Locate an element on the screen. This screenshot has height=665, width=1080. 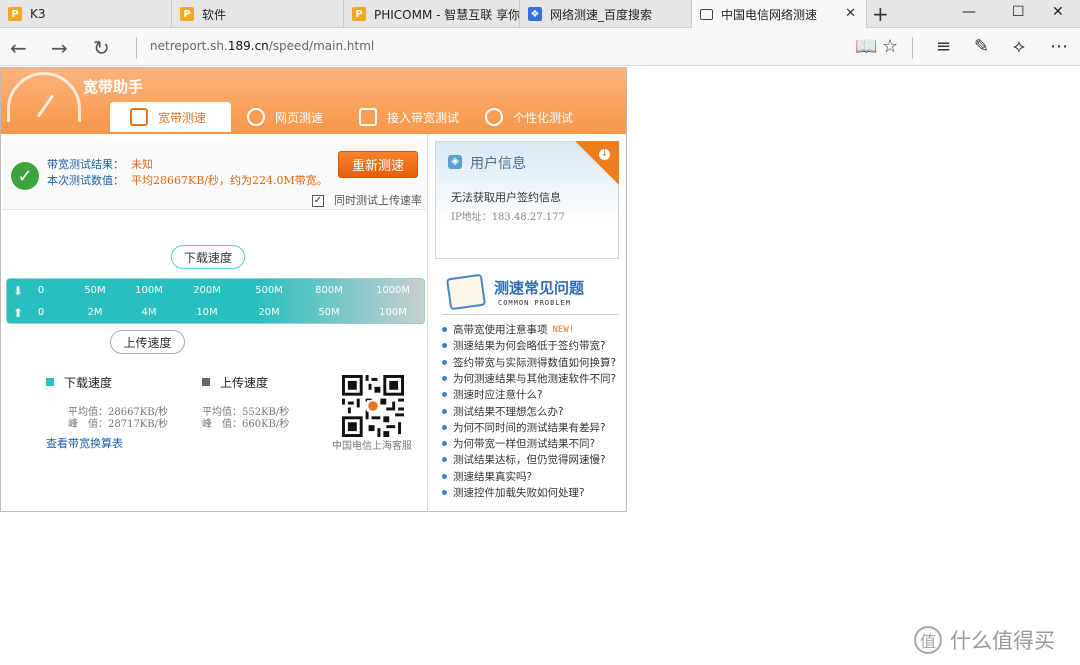
new-tab-button: + is located at coordinates (880, 14).